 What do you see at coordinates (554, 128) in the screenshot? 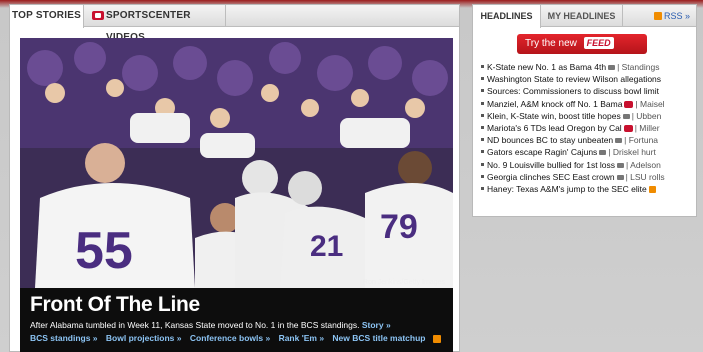
I see `headline-text: Mariota's 6 TDs lead Oregon by Cal` at bounding box center [554, 128].